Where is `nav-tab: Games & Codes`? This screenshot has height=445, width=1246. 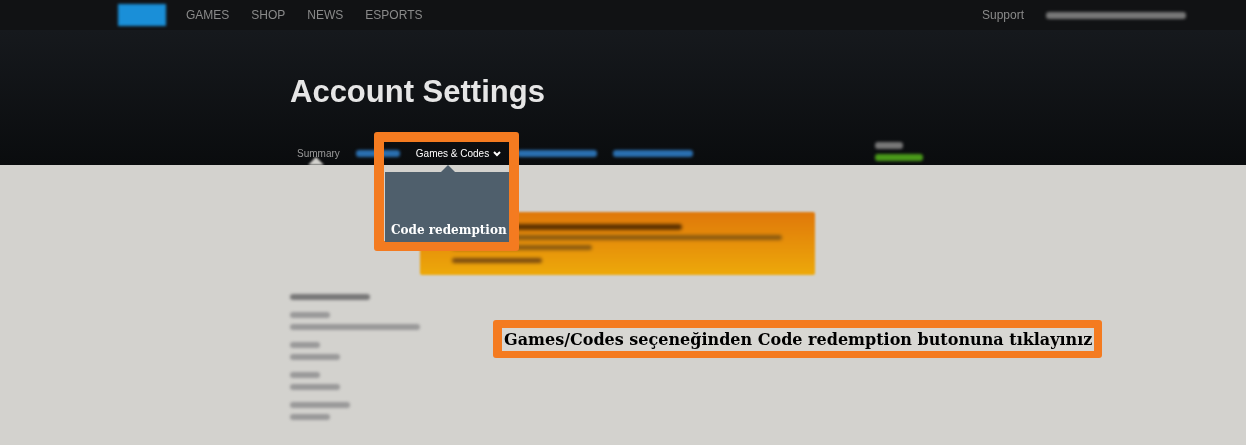
nav-tab: Games & Codes is located at coordinates (458, 153).